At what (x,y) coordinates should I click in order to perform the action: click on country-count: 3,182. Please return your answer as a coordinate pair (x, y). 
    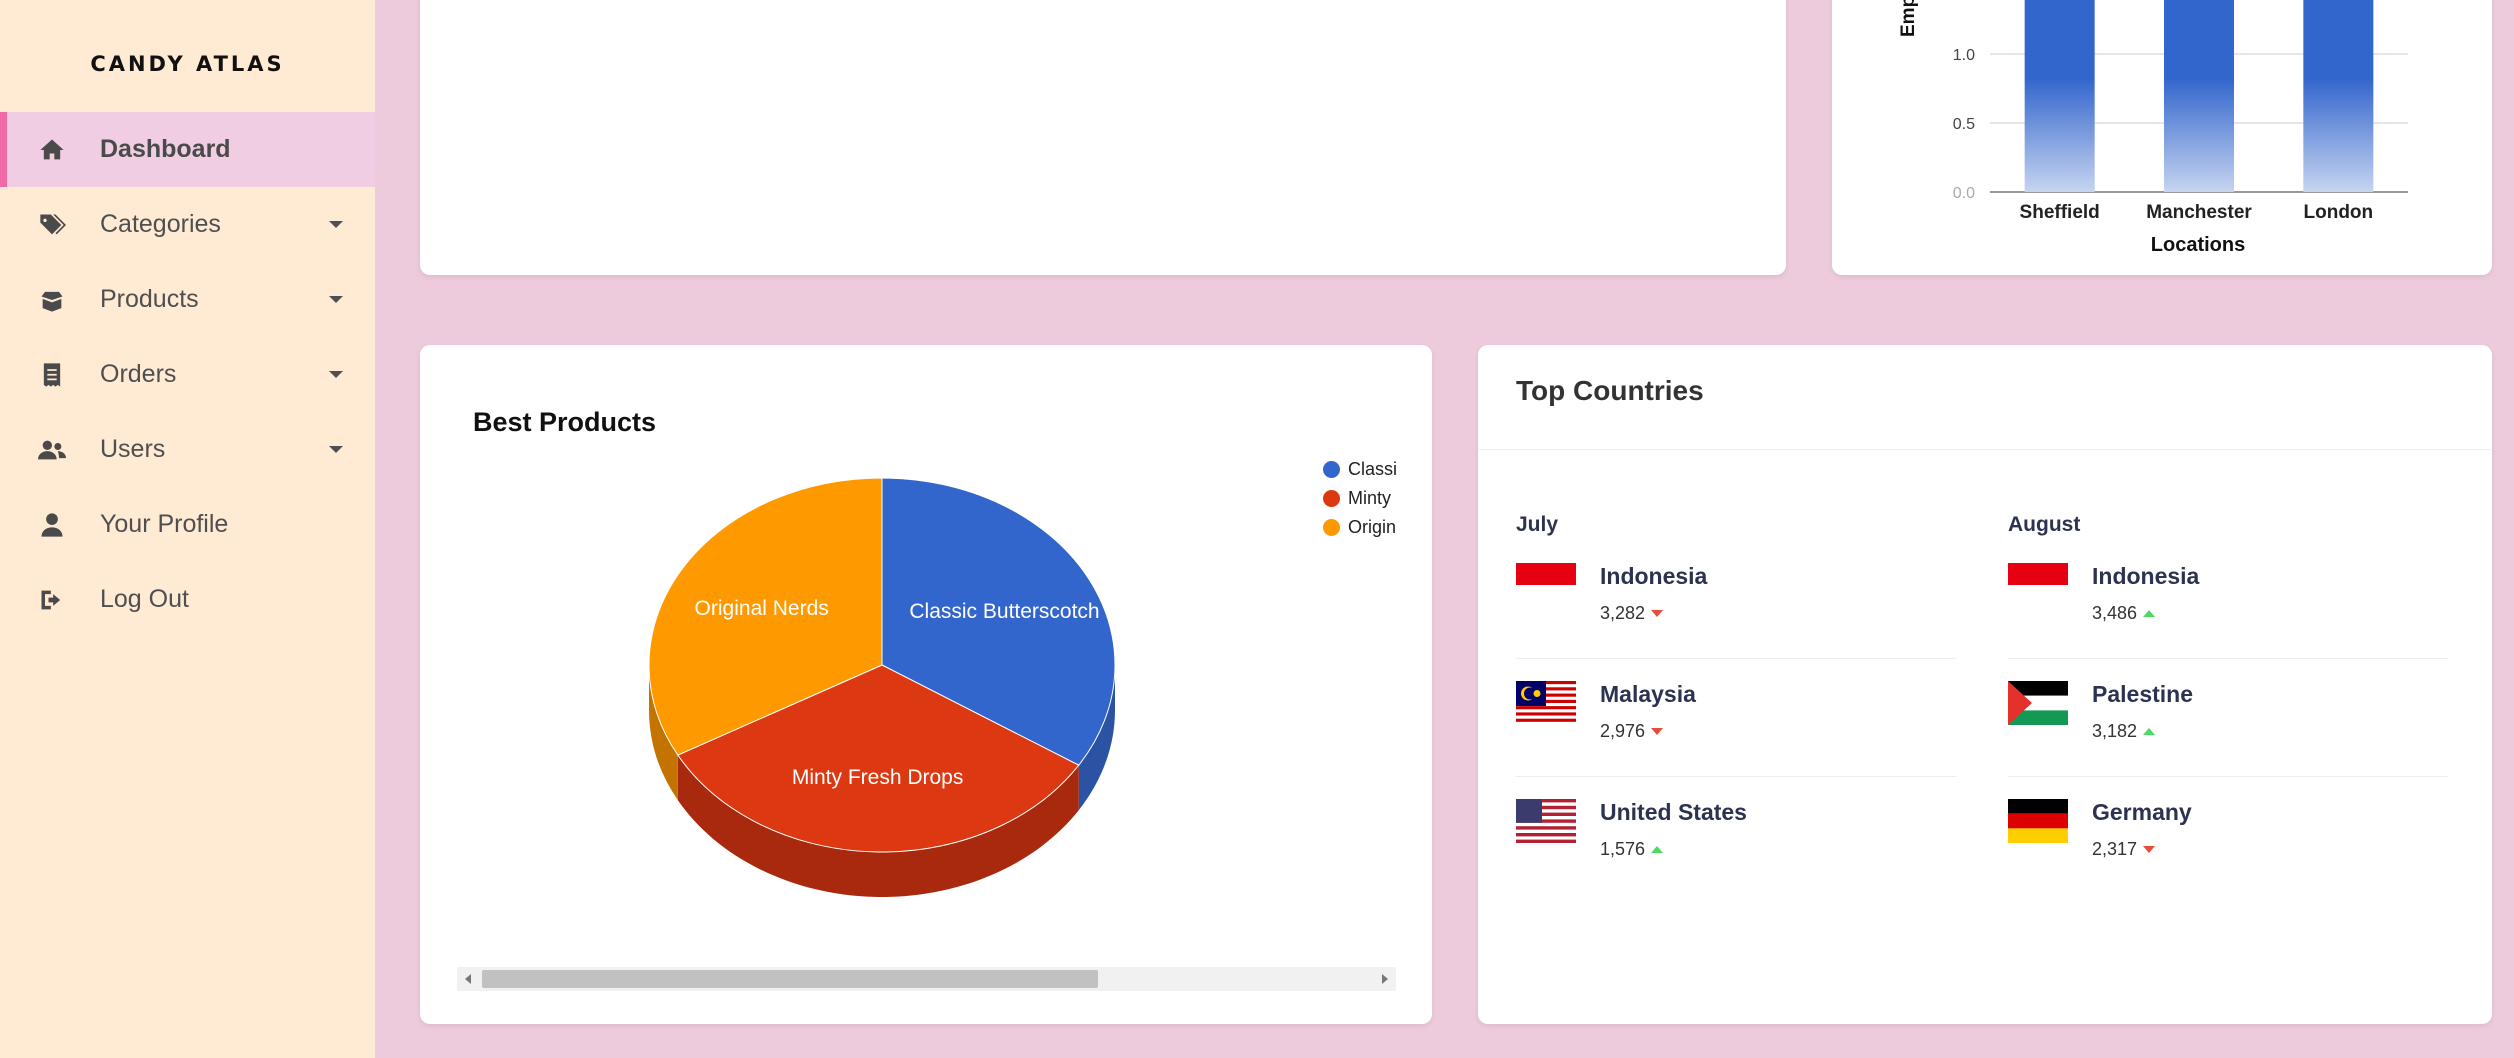
    Looking at the image, I should click on (2124, 731).